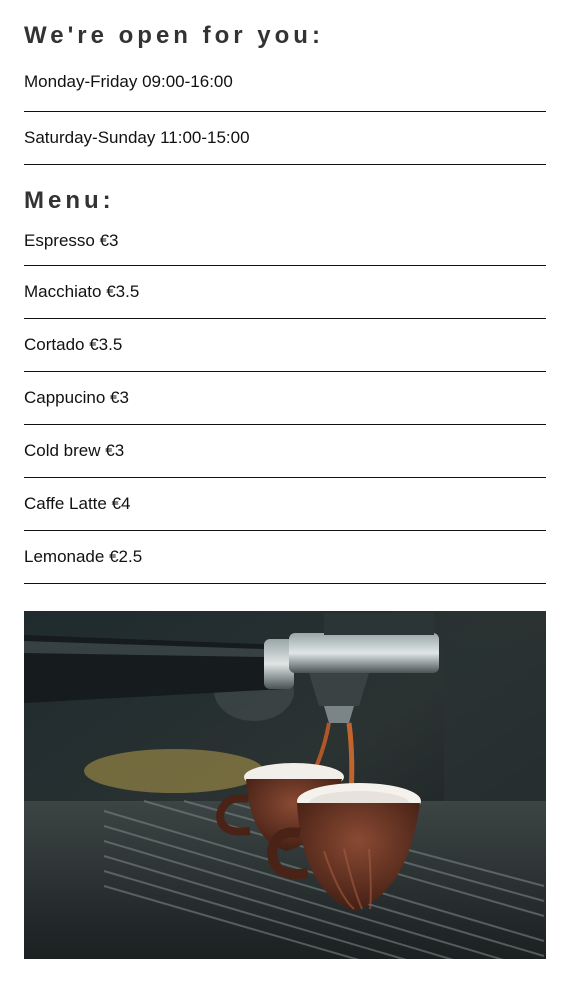 This screenshot has height=1008, width=578. What do you see at coordinates (285, 451) in the screenshot?
I see `menu-item: Cold brew €3` at bounding box center [285, 451].